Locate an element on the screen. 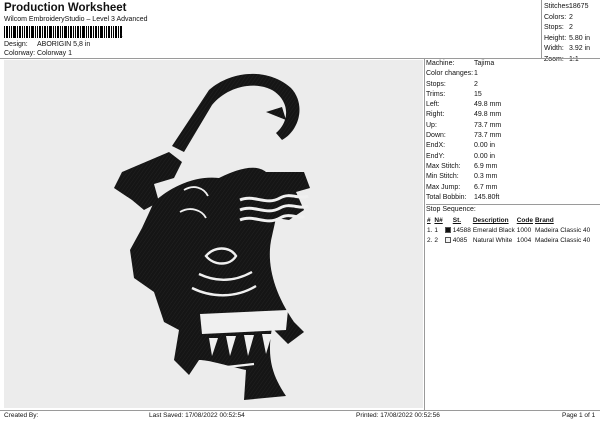  stat-width: Width: 3.92 in is located at coordinates (567, 48).